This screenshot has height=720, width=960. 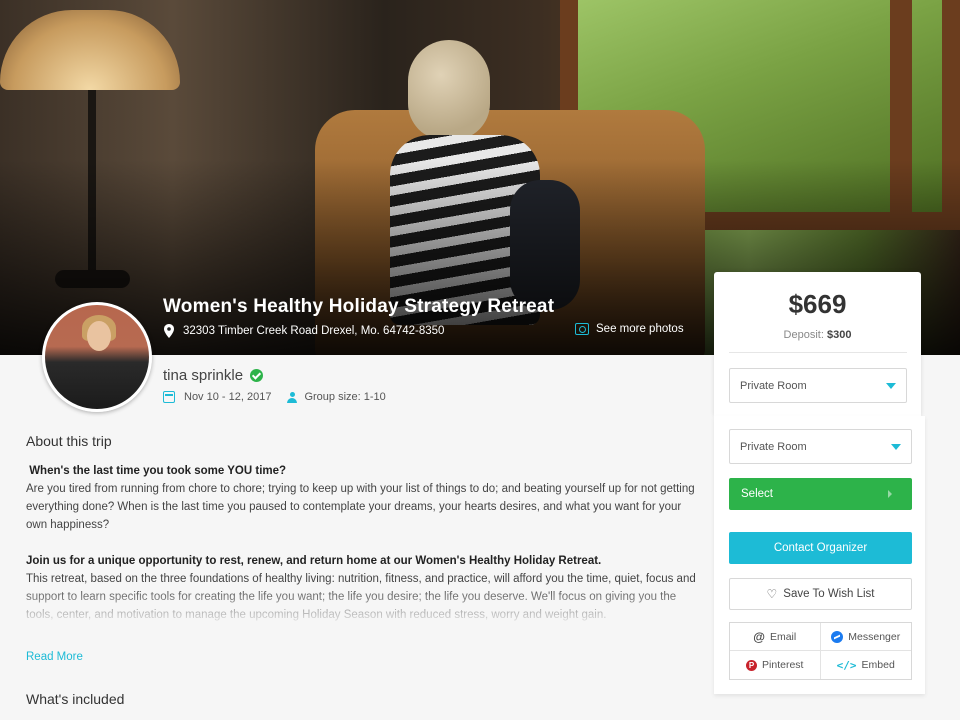 What do you see at coordinates (203, 375) in the screenshot?
I see `organizer-name: tina sprinkle` at bounding box center [203, 375].